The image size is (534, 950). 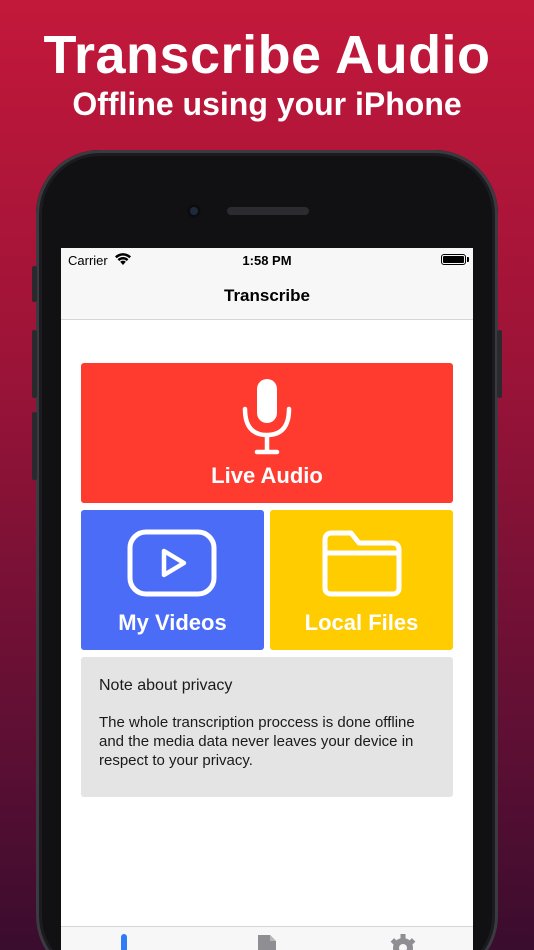 What do you see at coordinates (34, 284) in the screenshot?
I see `phone-silent-switch` at bounding box center [34, 284].